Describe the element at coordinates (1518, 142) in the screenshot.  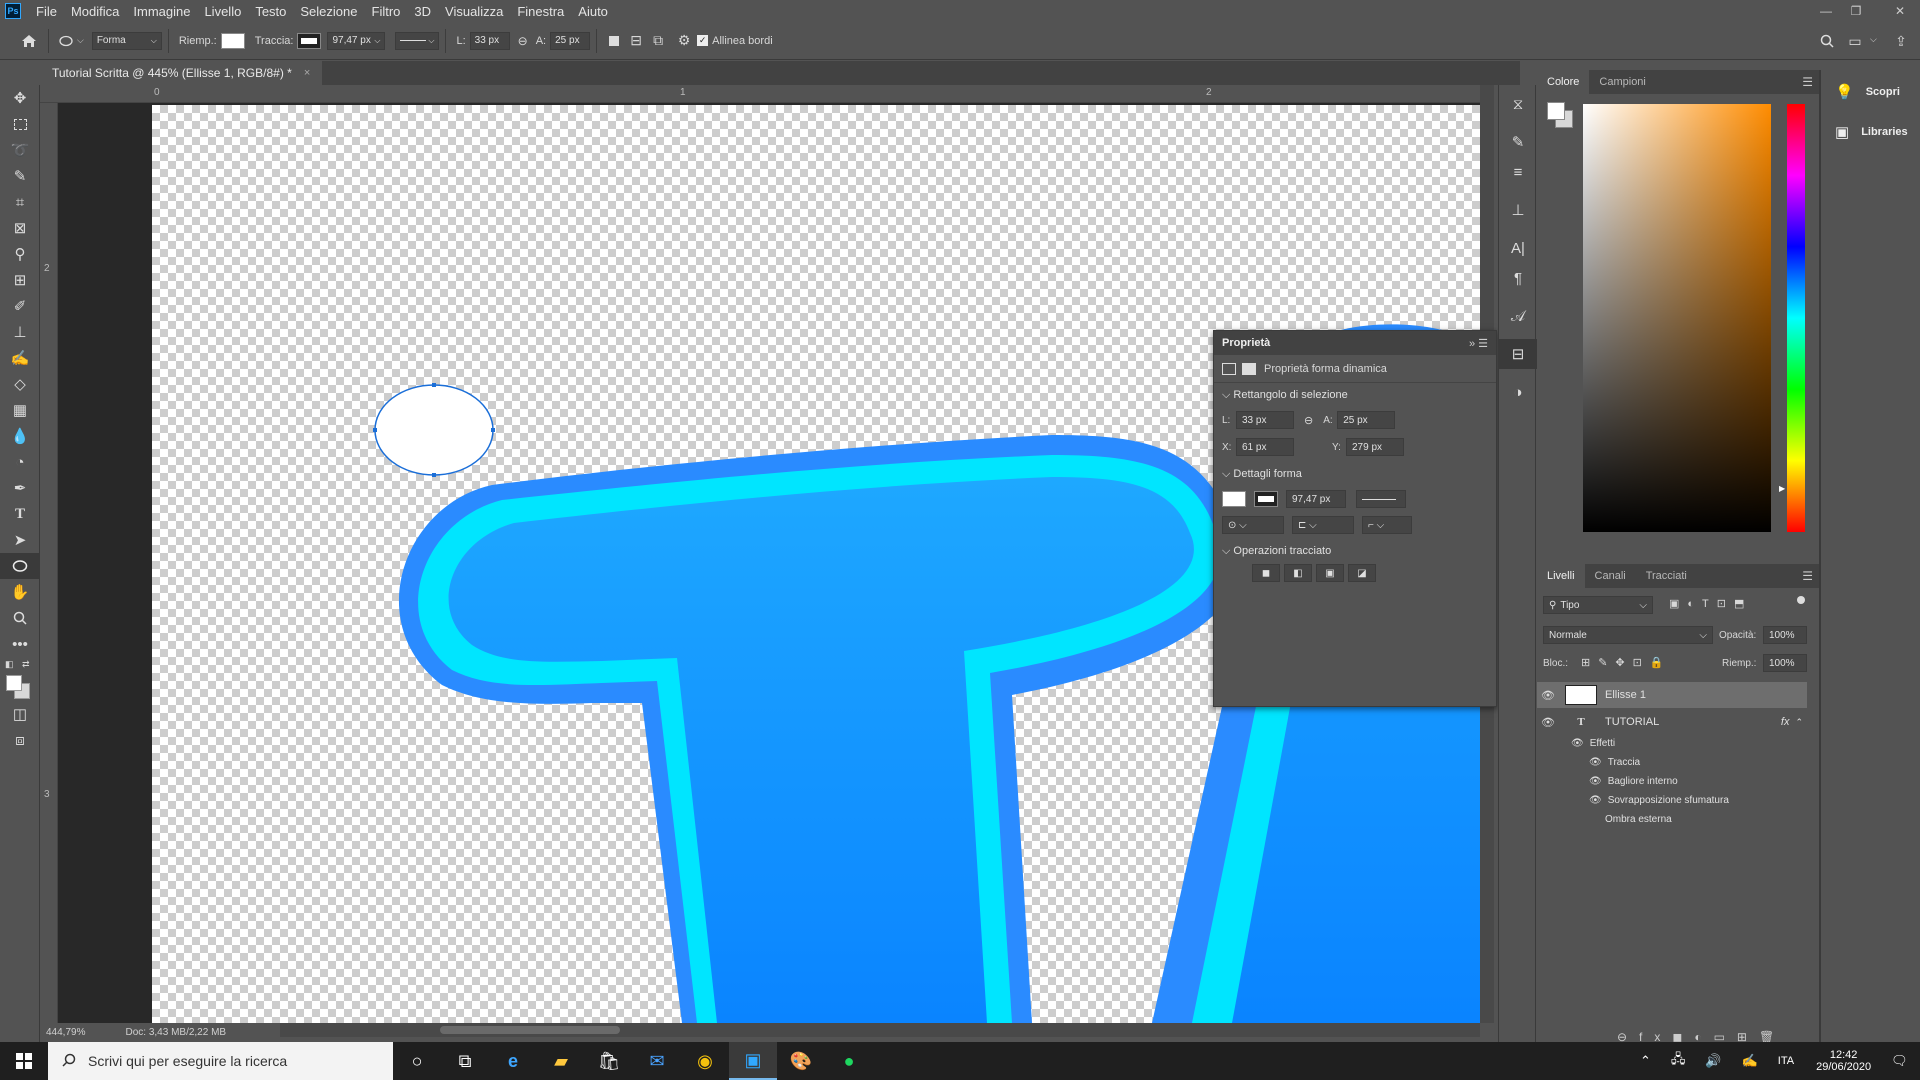
I see `brush-settings-icon: ✎` at that location.